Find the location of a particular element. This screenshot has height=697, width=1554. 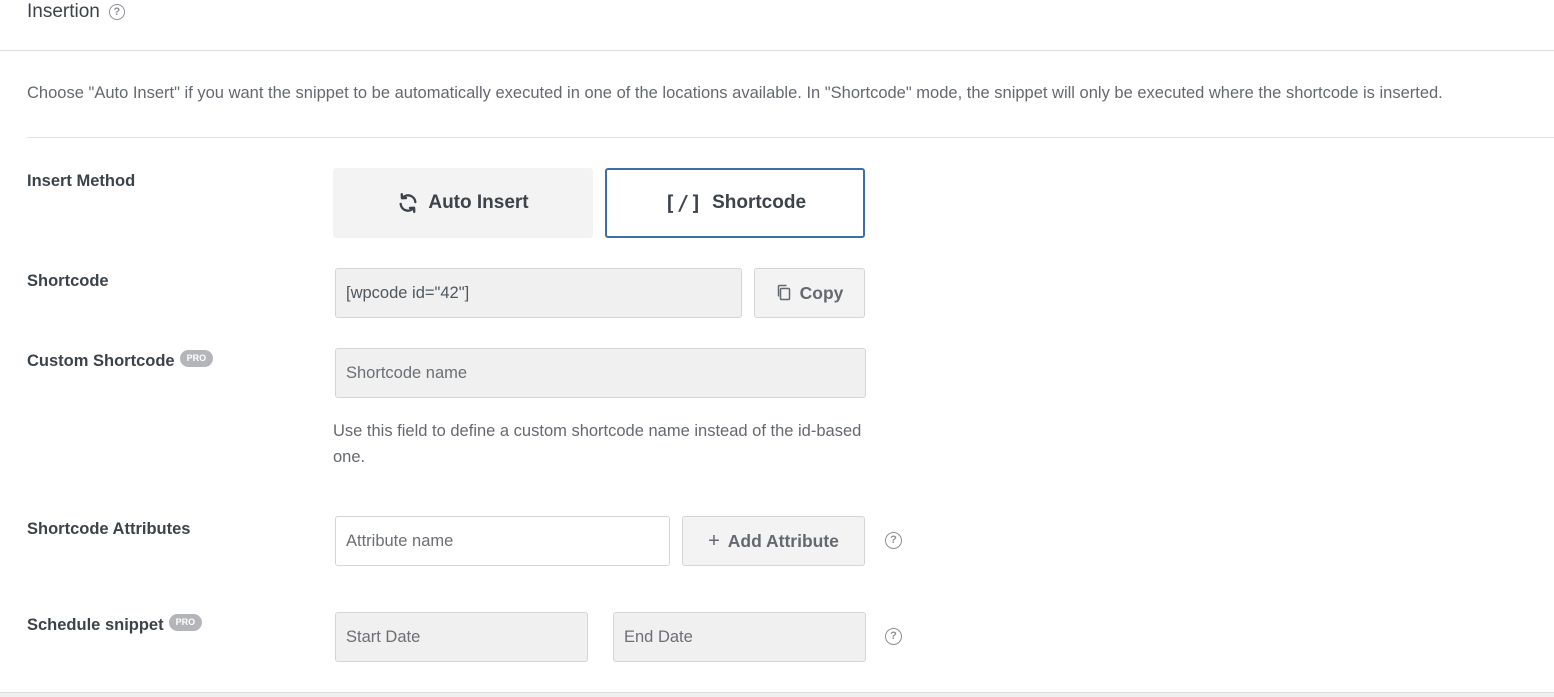

bottom-divider is located at coordinates (777, 694).